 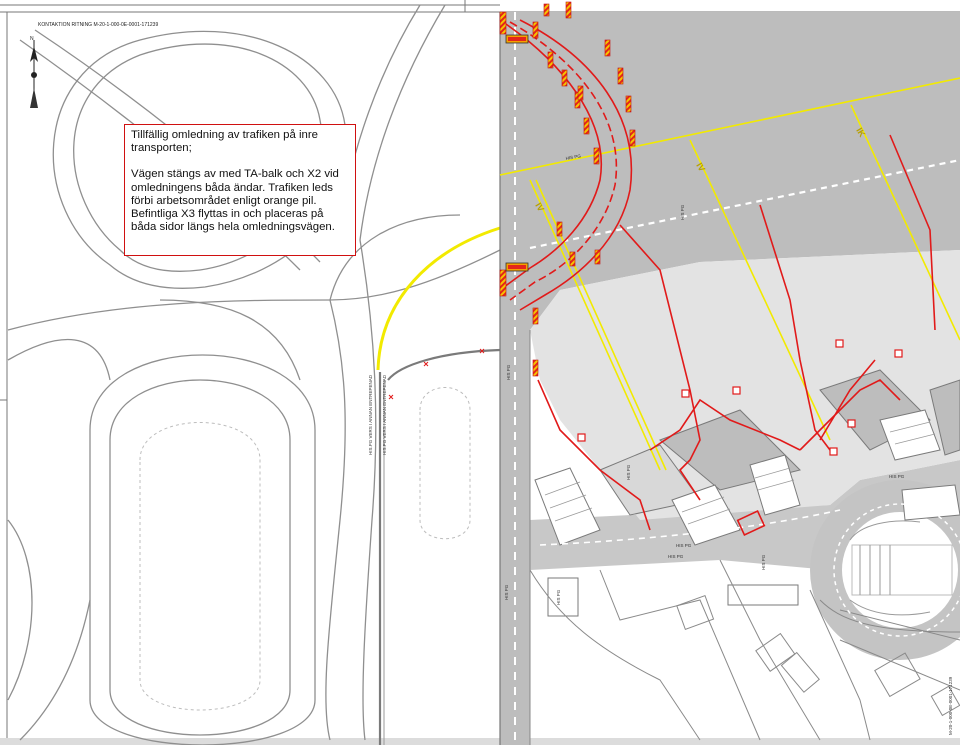 What do you see at coordinates (32, 39) in the screenshot?
I see `north-label: N` at bounding box center [32, 39].